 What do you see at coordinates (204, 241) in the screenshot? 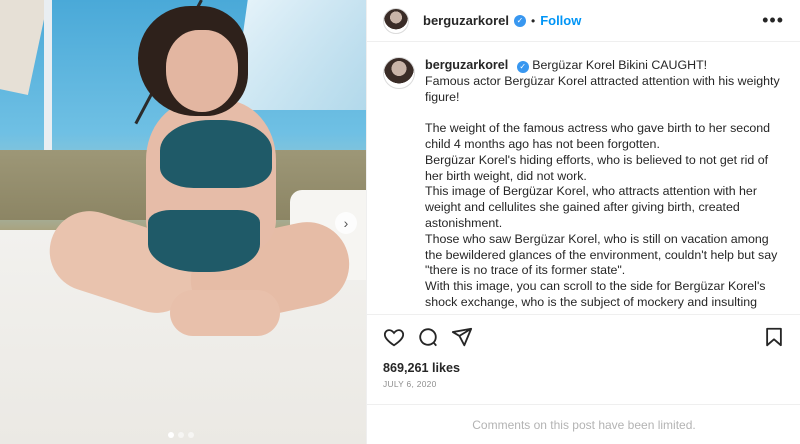
I see `photo-person-swimsuit-bottom` at bounding box center [204, 241].